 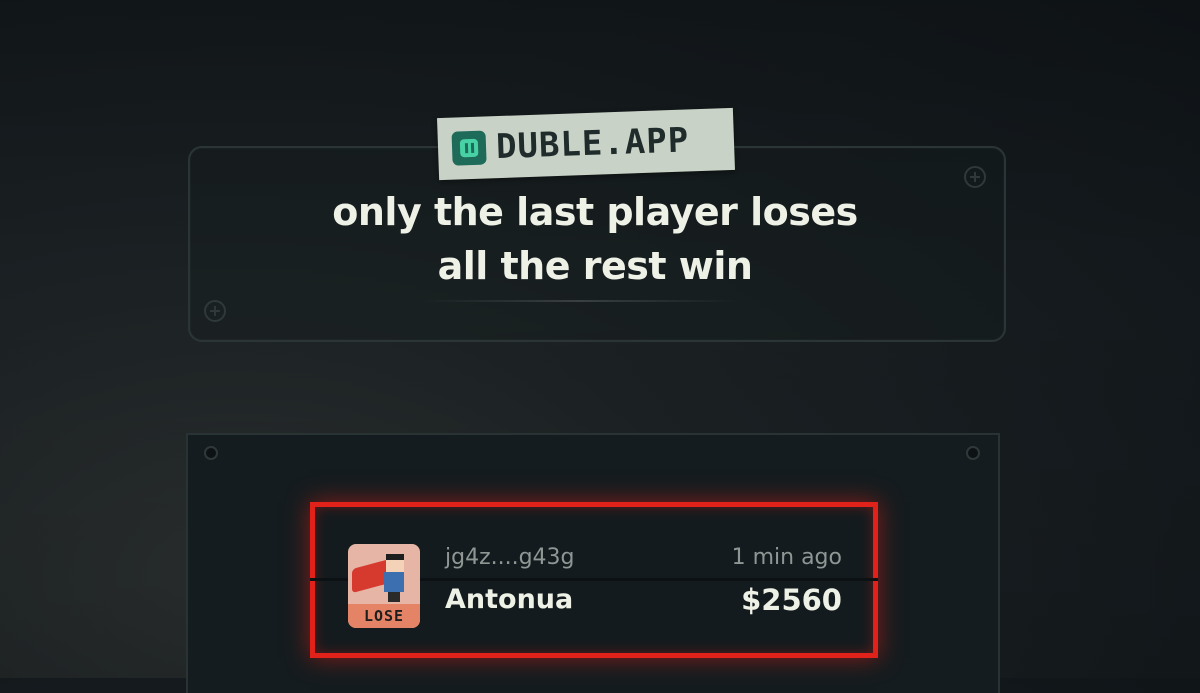 I want to click on pause-icon, so click(x=469, y=148).